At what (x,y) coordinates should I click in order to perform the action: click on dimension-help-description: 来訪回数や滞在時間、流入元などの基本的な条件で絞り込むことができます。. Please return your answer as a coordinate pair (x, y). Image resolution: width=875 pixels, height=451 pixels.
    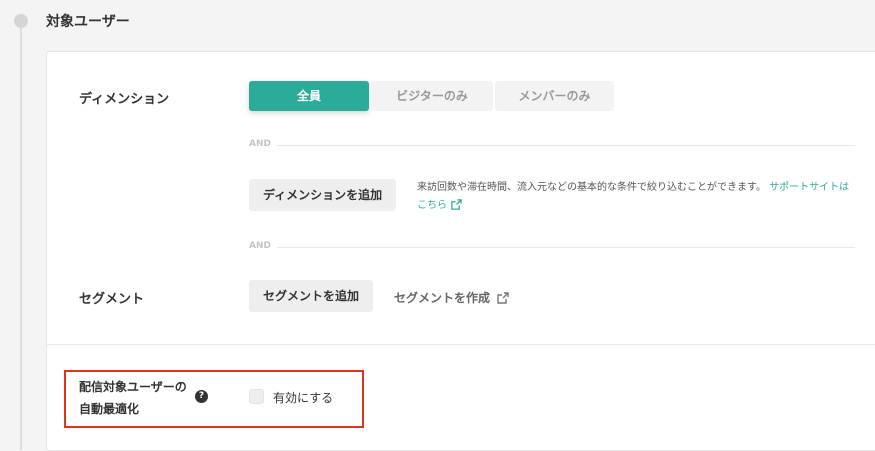
    Looking at the image, I should click on (591, 187).